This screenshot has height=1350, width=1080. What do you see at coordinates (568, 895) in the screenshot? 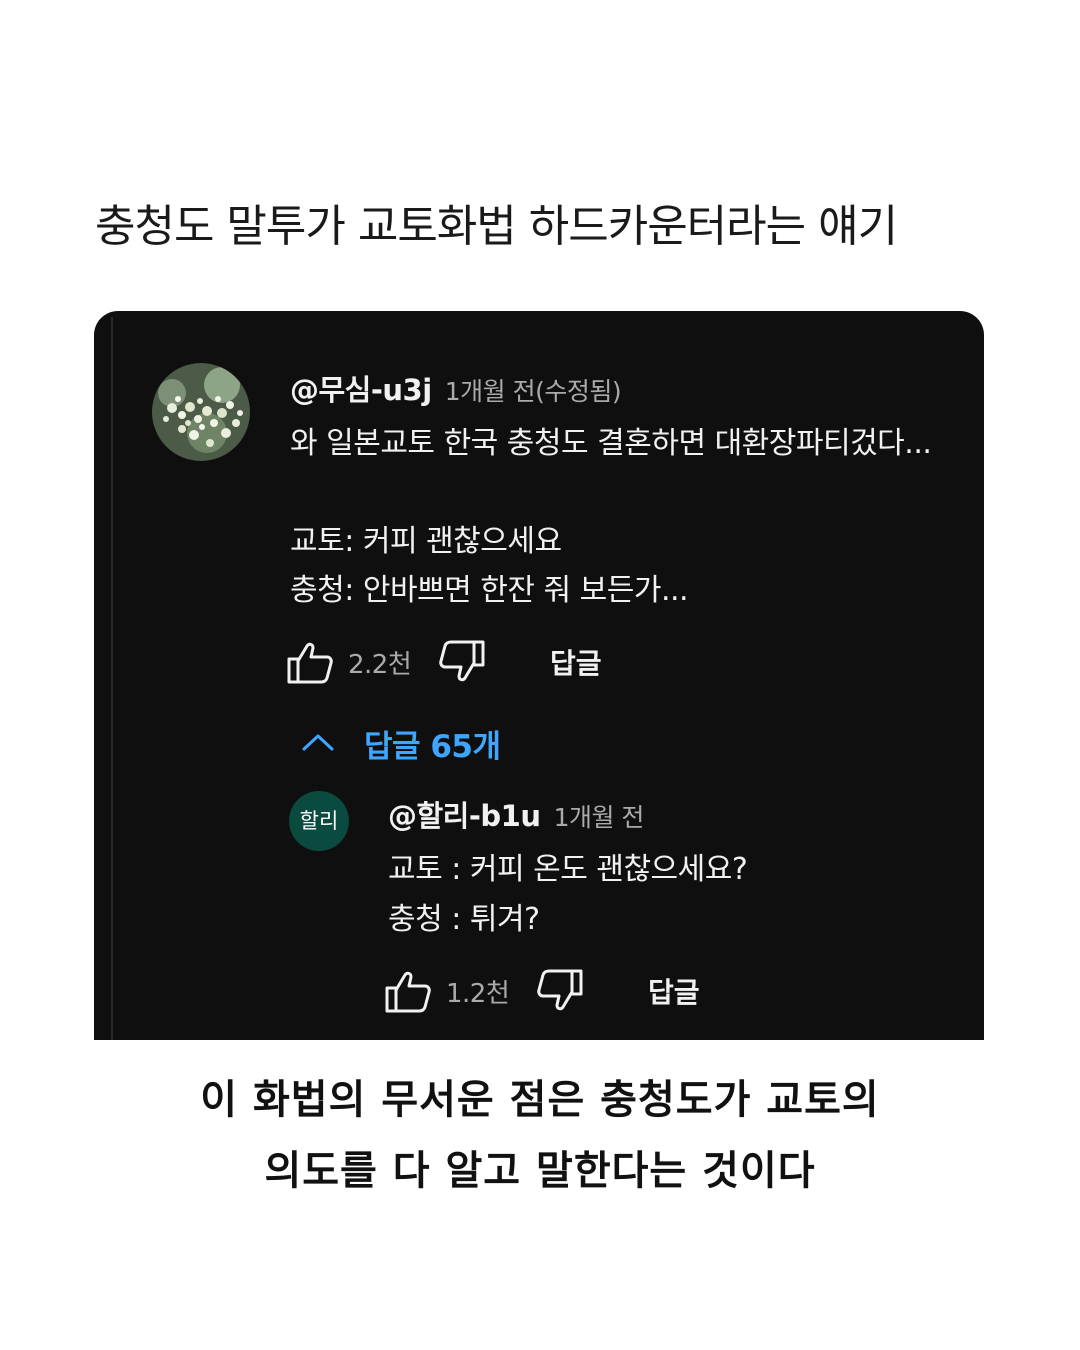
I see `reply-text: 교토 : 커피 온도 괜찮으세요? 충청 : 튀겨?` at bounding box center [568, 895].